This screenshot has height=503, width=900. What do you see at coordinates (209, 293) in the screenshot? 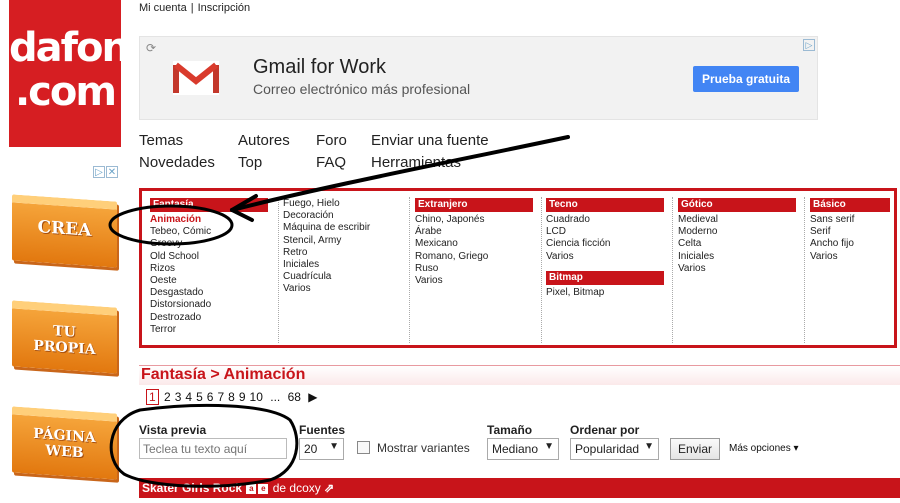
I see `category-item: Desgastado` at bounding box center [209, 293].